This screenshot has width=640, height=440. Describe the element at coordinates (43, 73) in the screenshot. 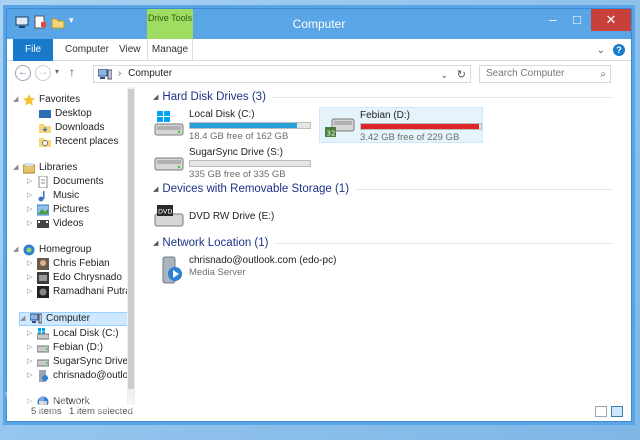

I see `forward-button: →` at that location.